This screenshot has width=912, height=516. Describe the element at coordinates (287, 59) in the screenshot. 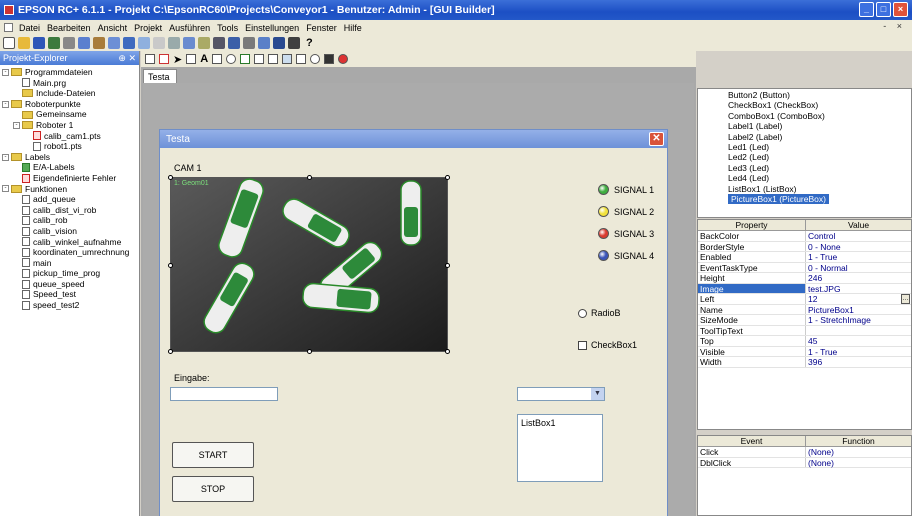

I see `picturebox-tool-icon` at that location.